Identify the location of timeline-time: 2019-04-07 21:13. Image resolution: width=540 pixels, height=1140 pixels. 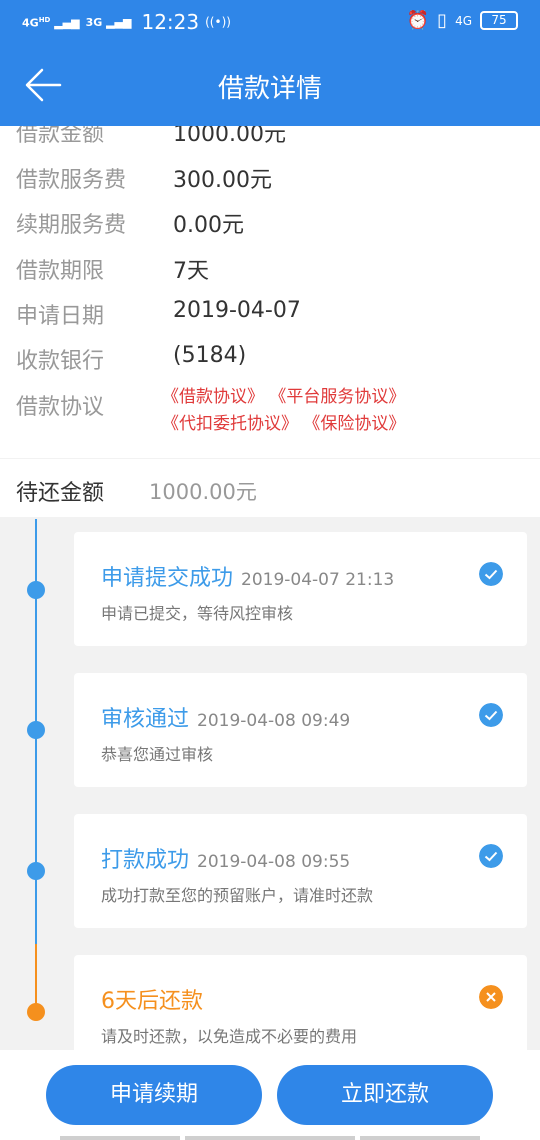
(318, 580).